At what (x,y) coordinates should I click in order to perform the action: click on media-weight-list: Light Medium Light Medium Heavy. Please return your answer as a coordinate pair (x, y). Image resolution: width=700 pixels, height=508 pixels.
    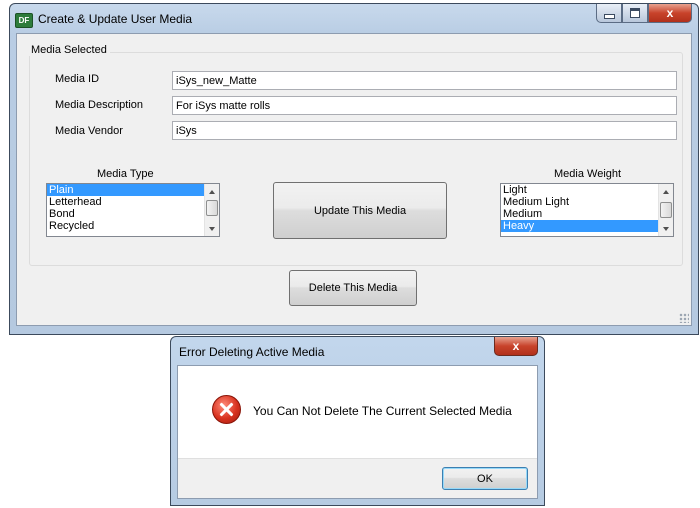
    Looking at the image, I should click on (587, 210).